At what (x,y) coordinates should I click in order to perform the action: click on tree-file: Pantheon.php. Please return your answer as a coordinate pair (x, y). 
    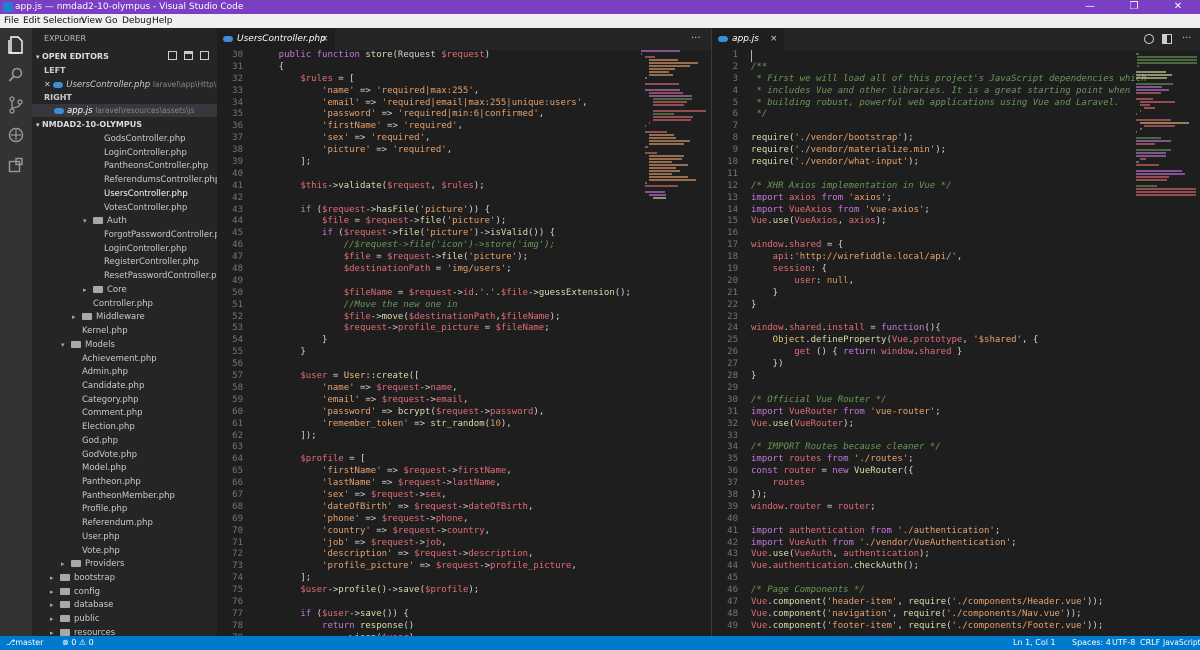
    Looking at the image, I should click on (106, 482).